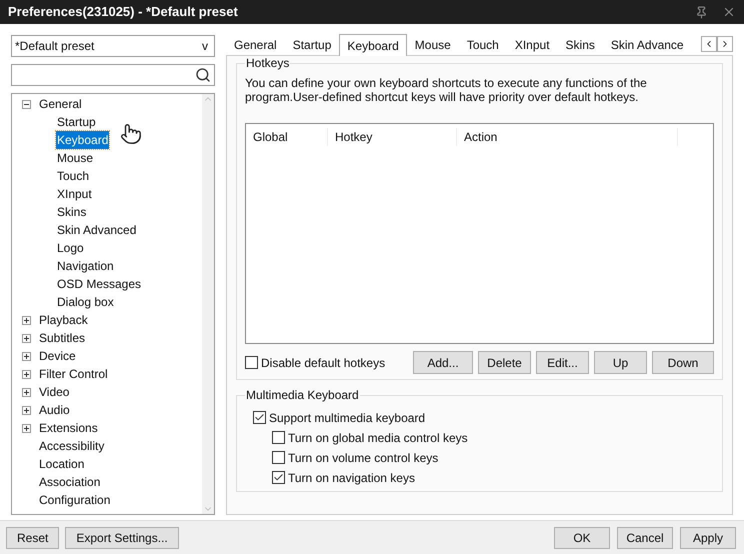 Image resolution: width=744 pixels, height=554 pixels. What do you see at coordinates (74, 194) in the screenshot?
I see `tree-item: XInput` at bounding box center [74, 194].